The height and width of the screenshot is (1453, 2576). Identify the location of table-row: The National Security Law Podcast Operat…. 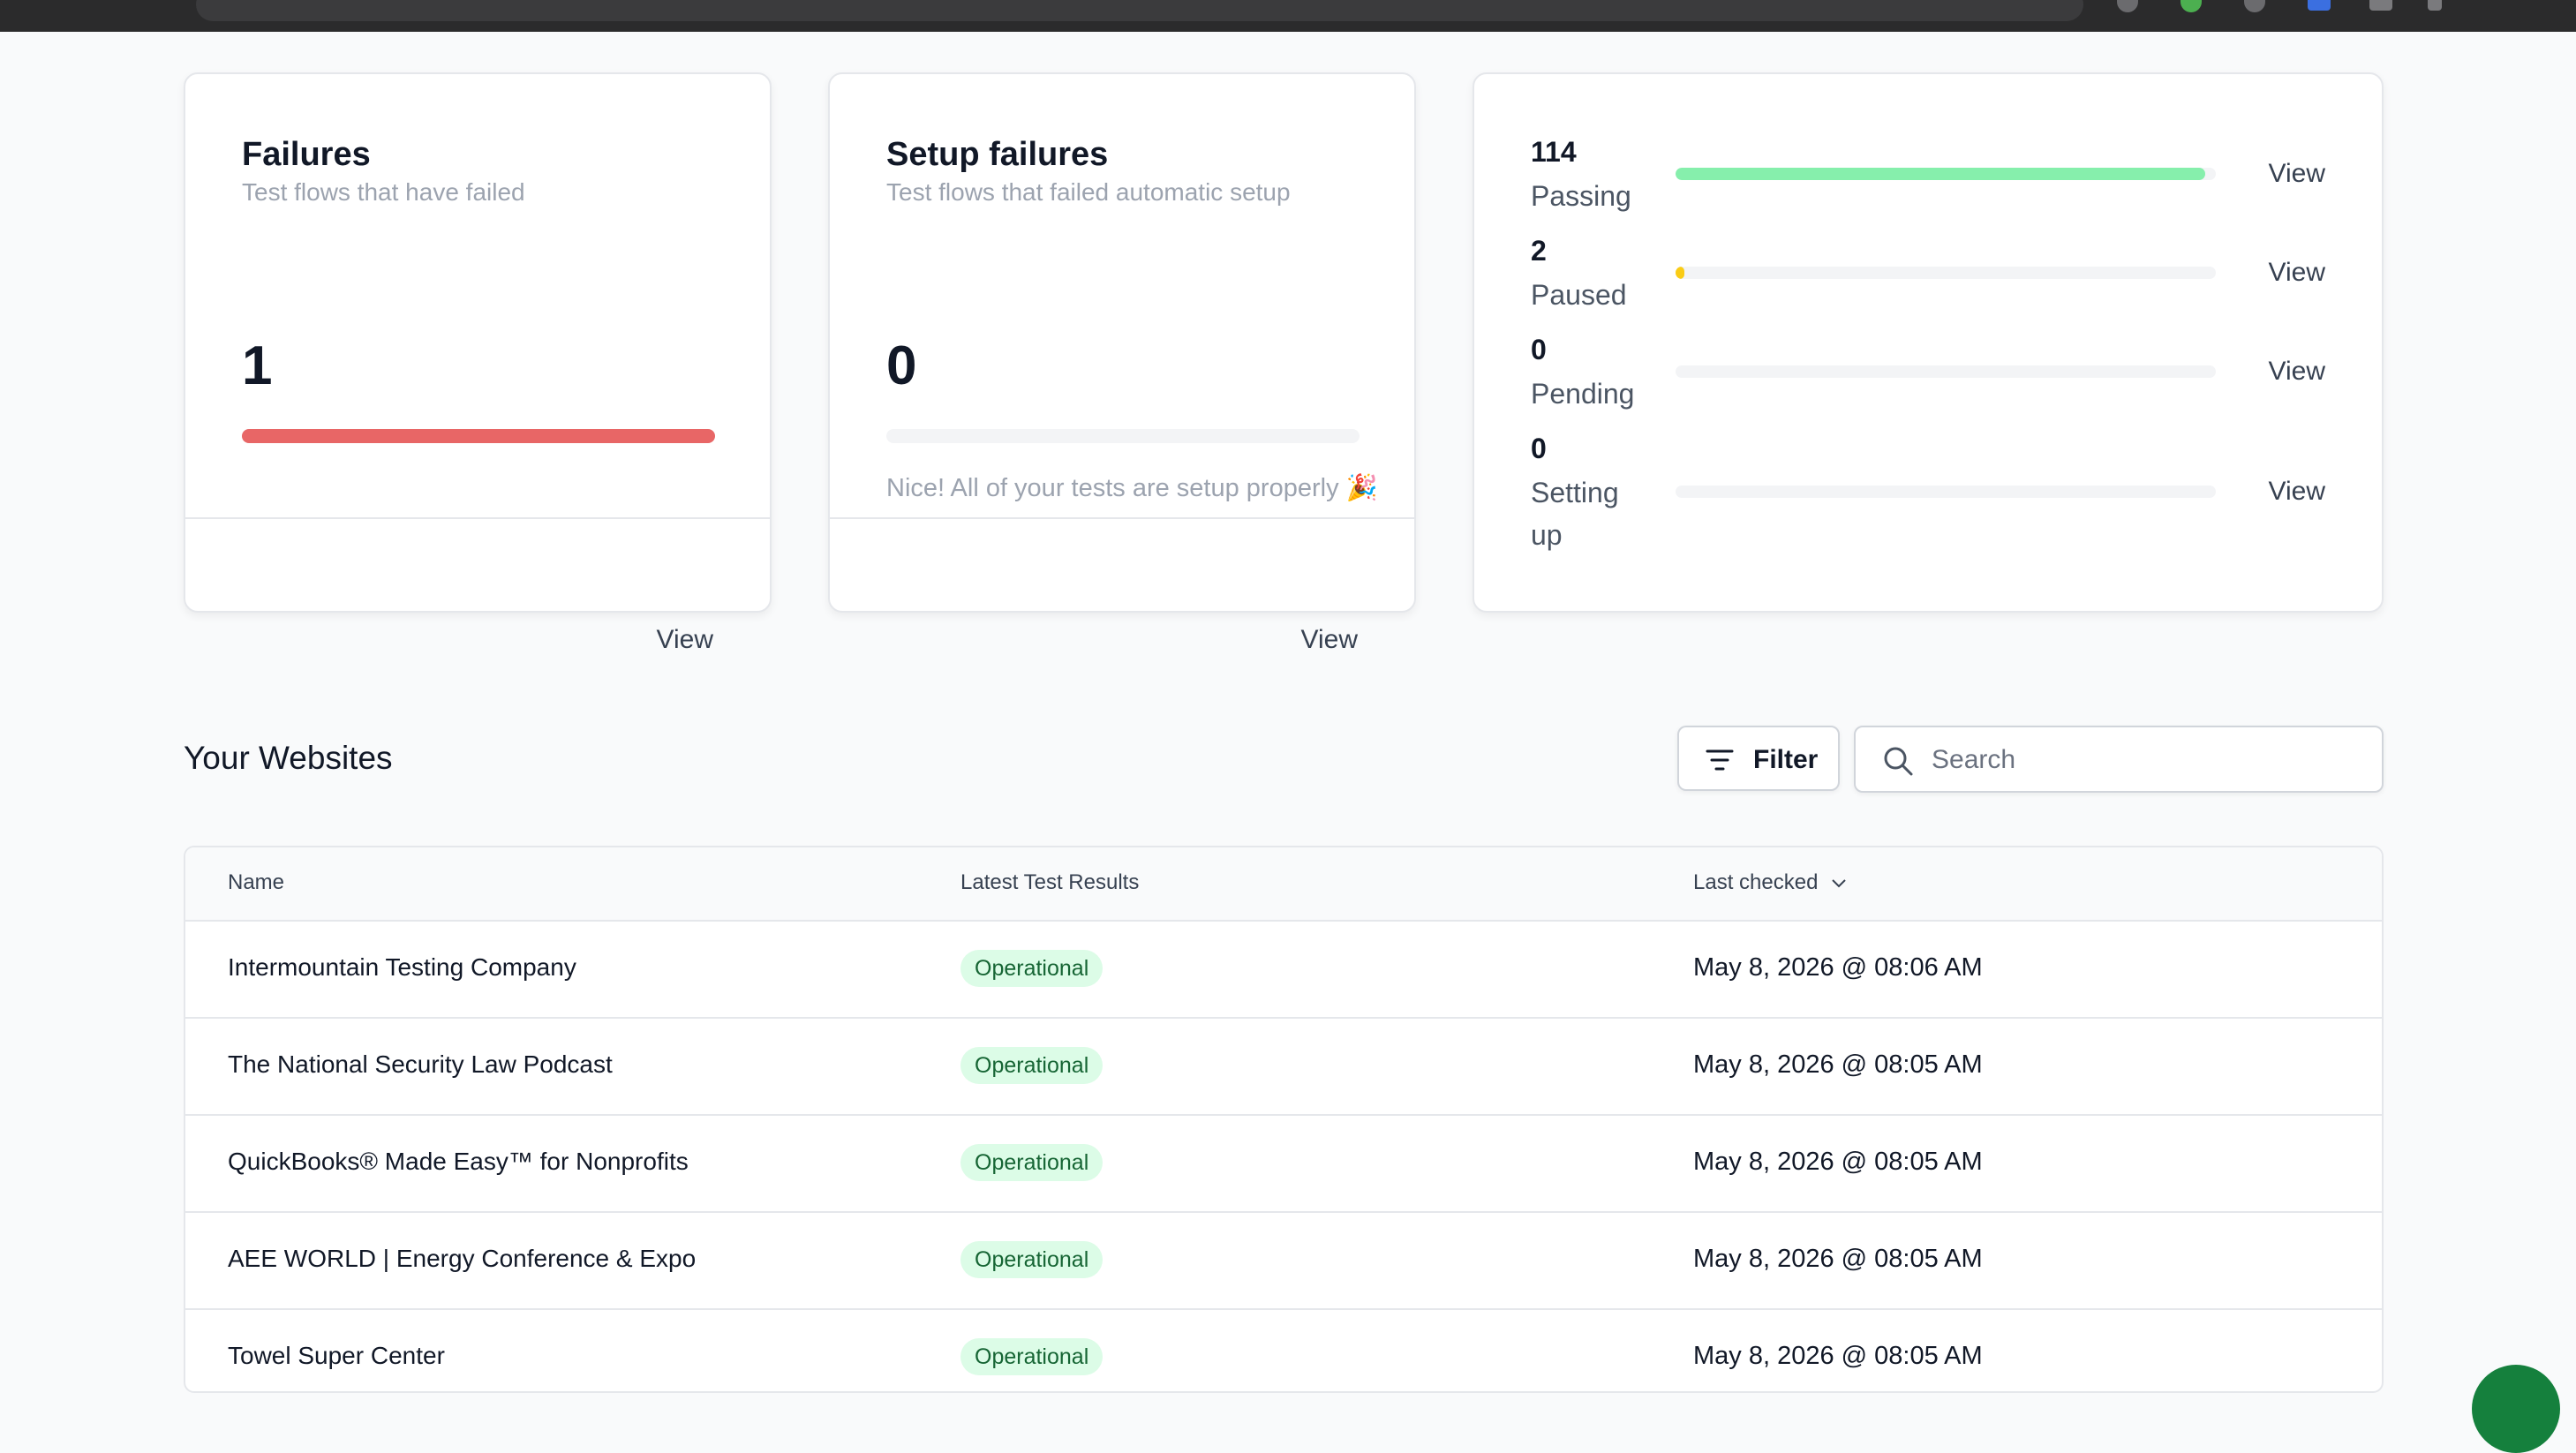
(1284, 1066).